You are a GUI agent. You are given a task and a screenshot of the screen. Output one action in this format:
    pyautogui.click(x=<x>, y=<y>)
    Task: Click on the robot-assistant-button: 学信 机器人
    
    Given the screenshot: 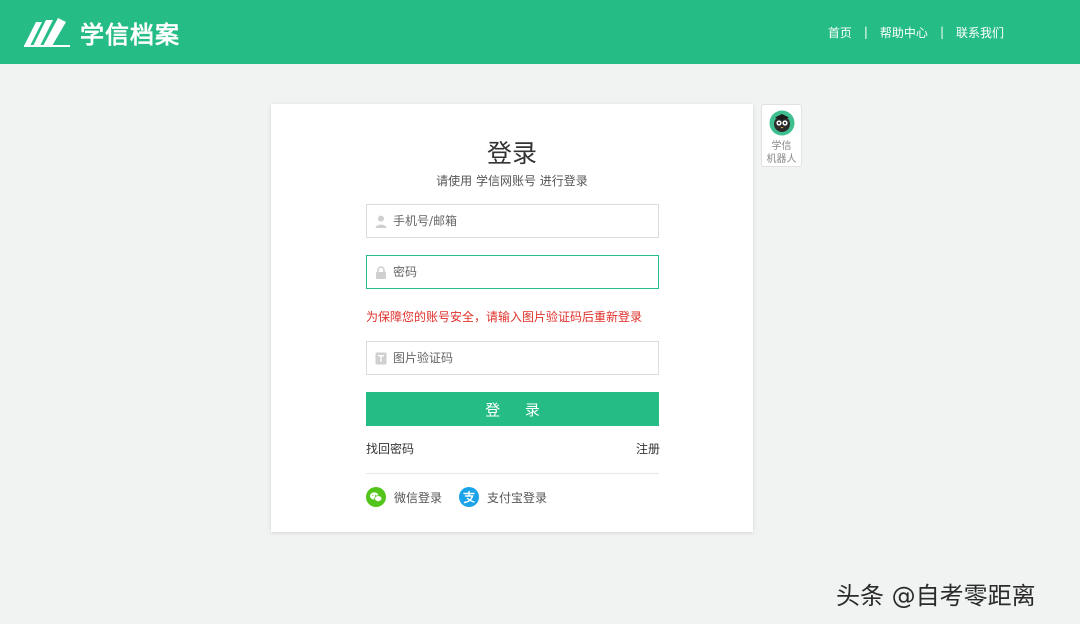 What is the action you would take?
    pyautogui.click(x=781, y=135)
    